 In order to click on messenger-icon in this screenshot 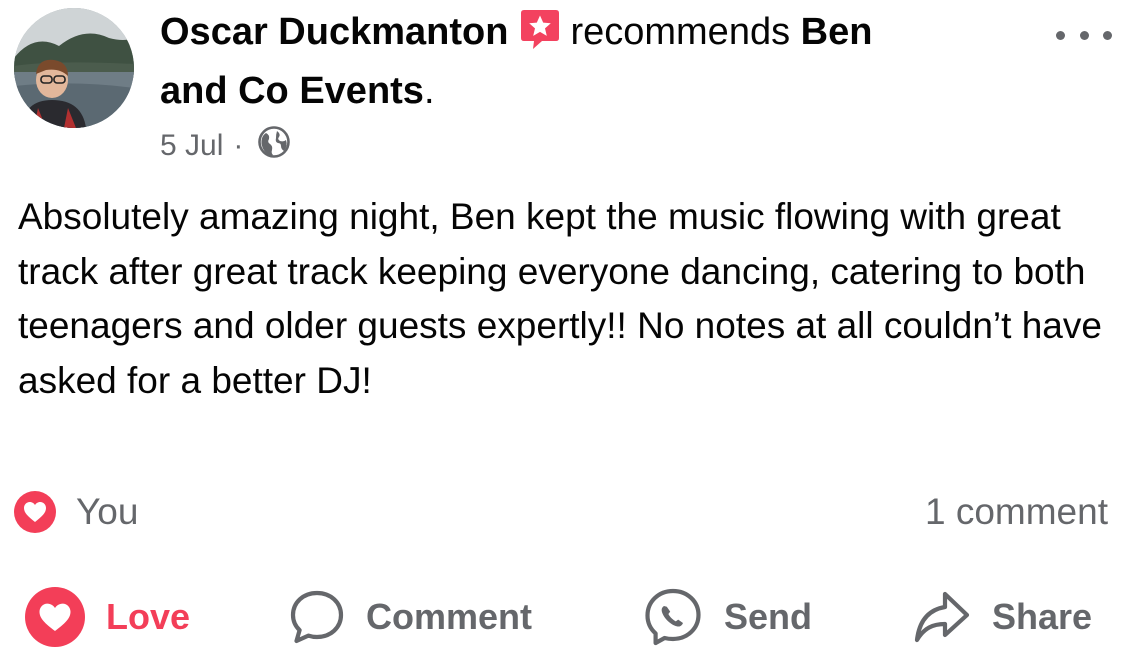, I will do `click(673, 617)`.